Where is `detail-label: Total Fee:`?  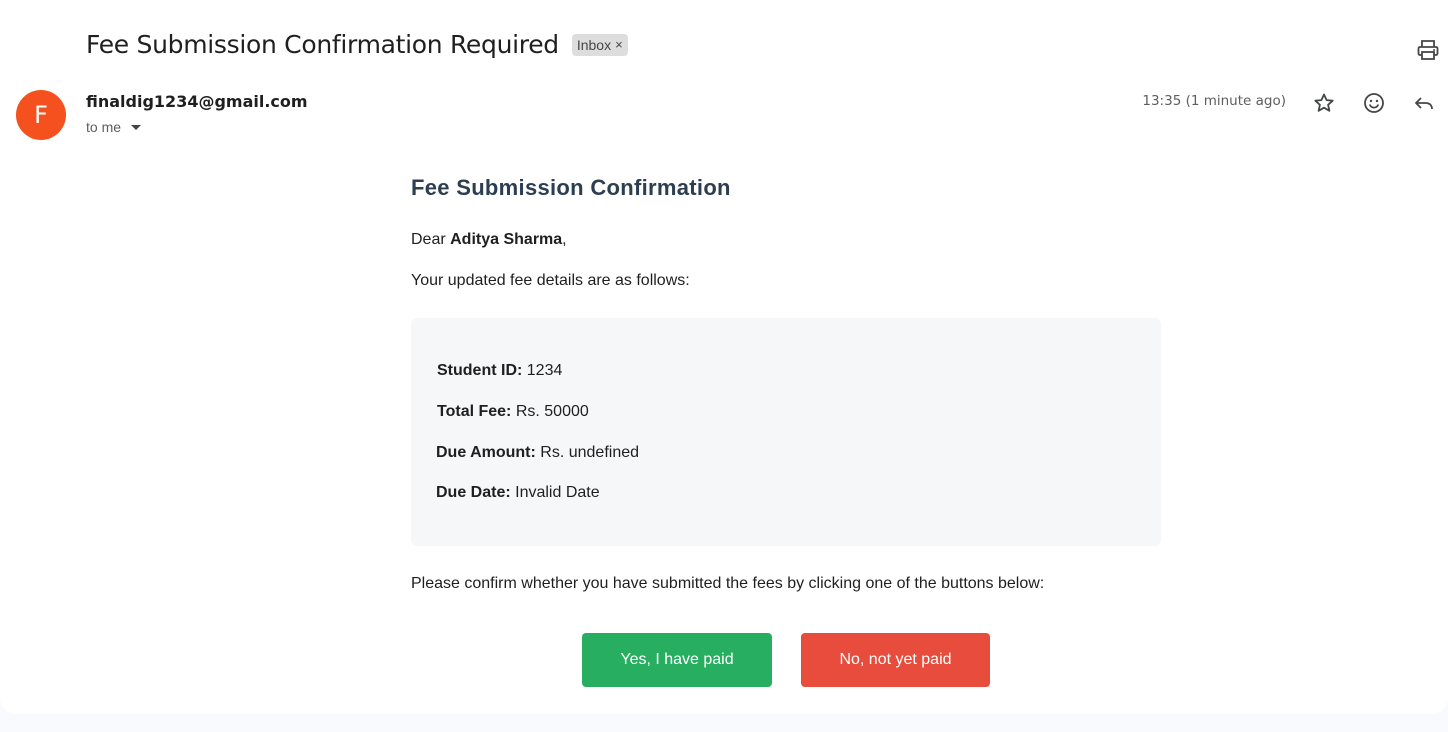 detail-label: Total Fee: is located at coordinates (474, 411).